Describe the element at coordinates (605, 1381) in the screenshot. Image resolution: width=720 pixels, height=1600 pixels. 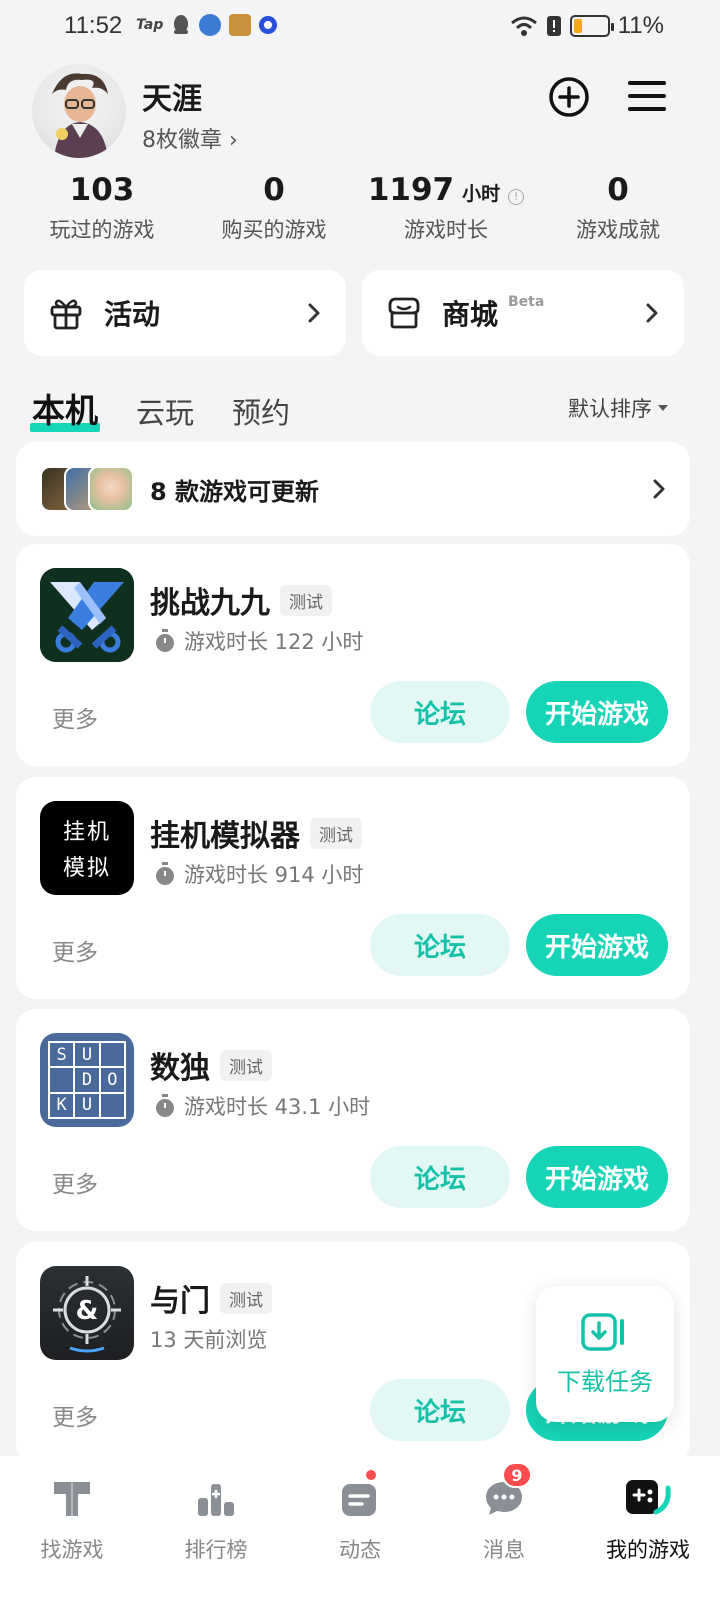
I see `download-task-label: 下载任务` at that location.